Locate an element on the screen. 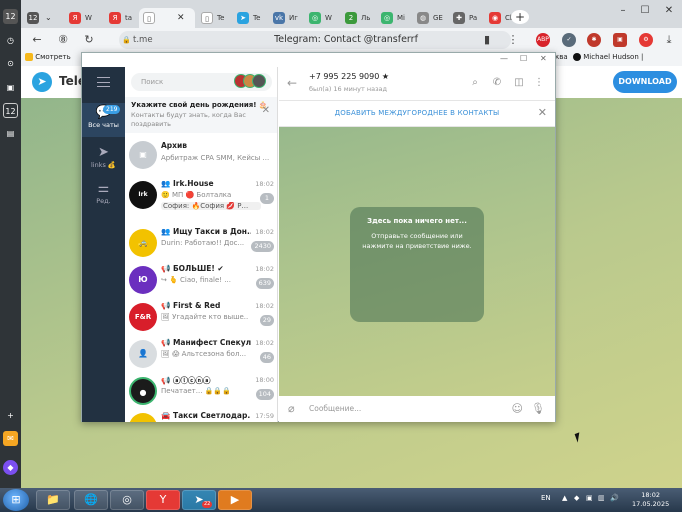 The image size is (682, 512). tab-4: ➤ Te is located at coordinates (250, 18).